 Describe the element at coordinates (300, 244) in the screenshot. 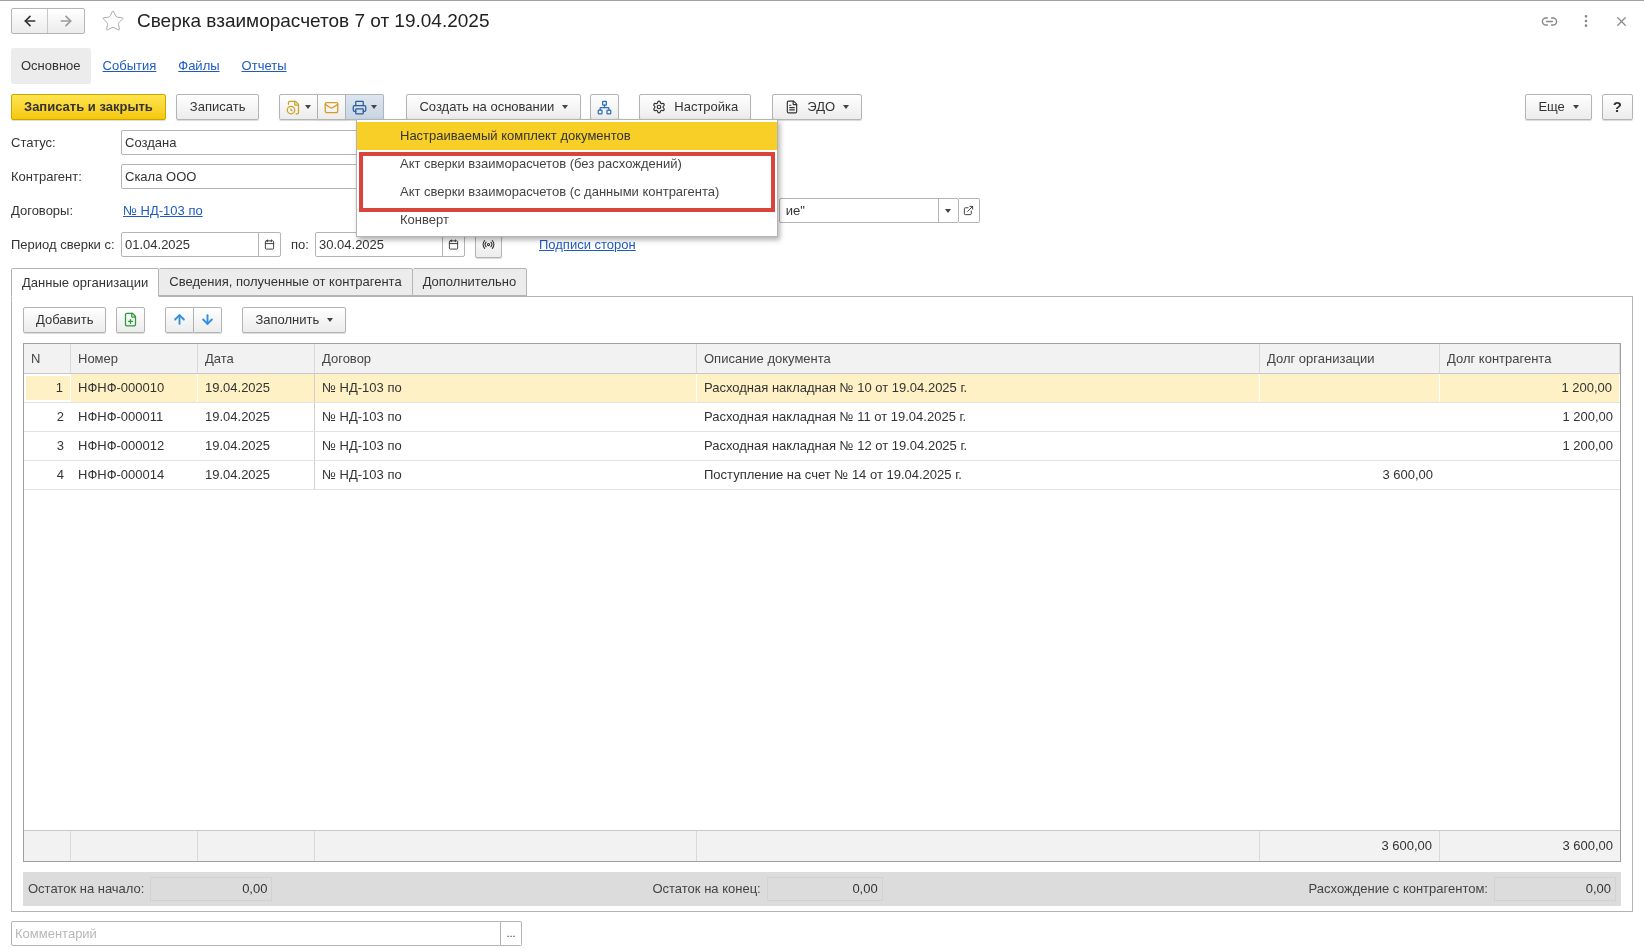

I see `field-label: по:` at that location.